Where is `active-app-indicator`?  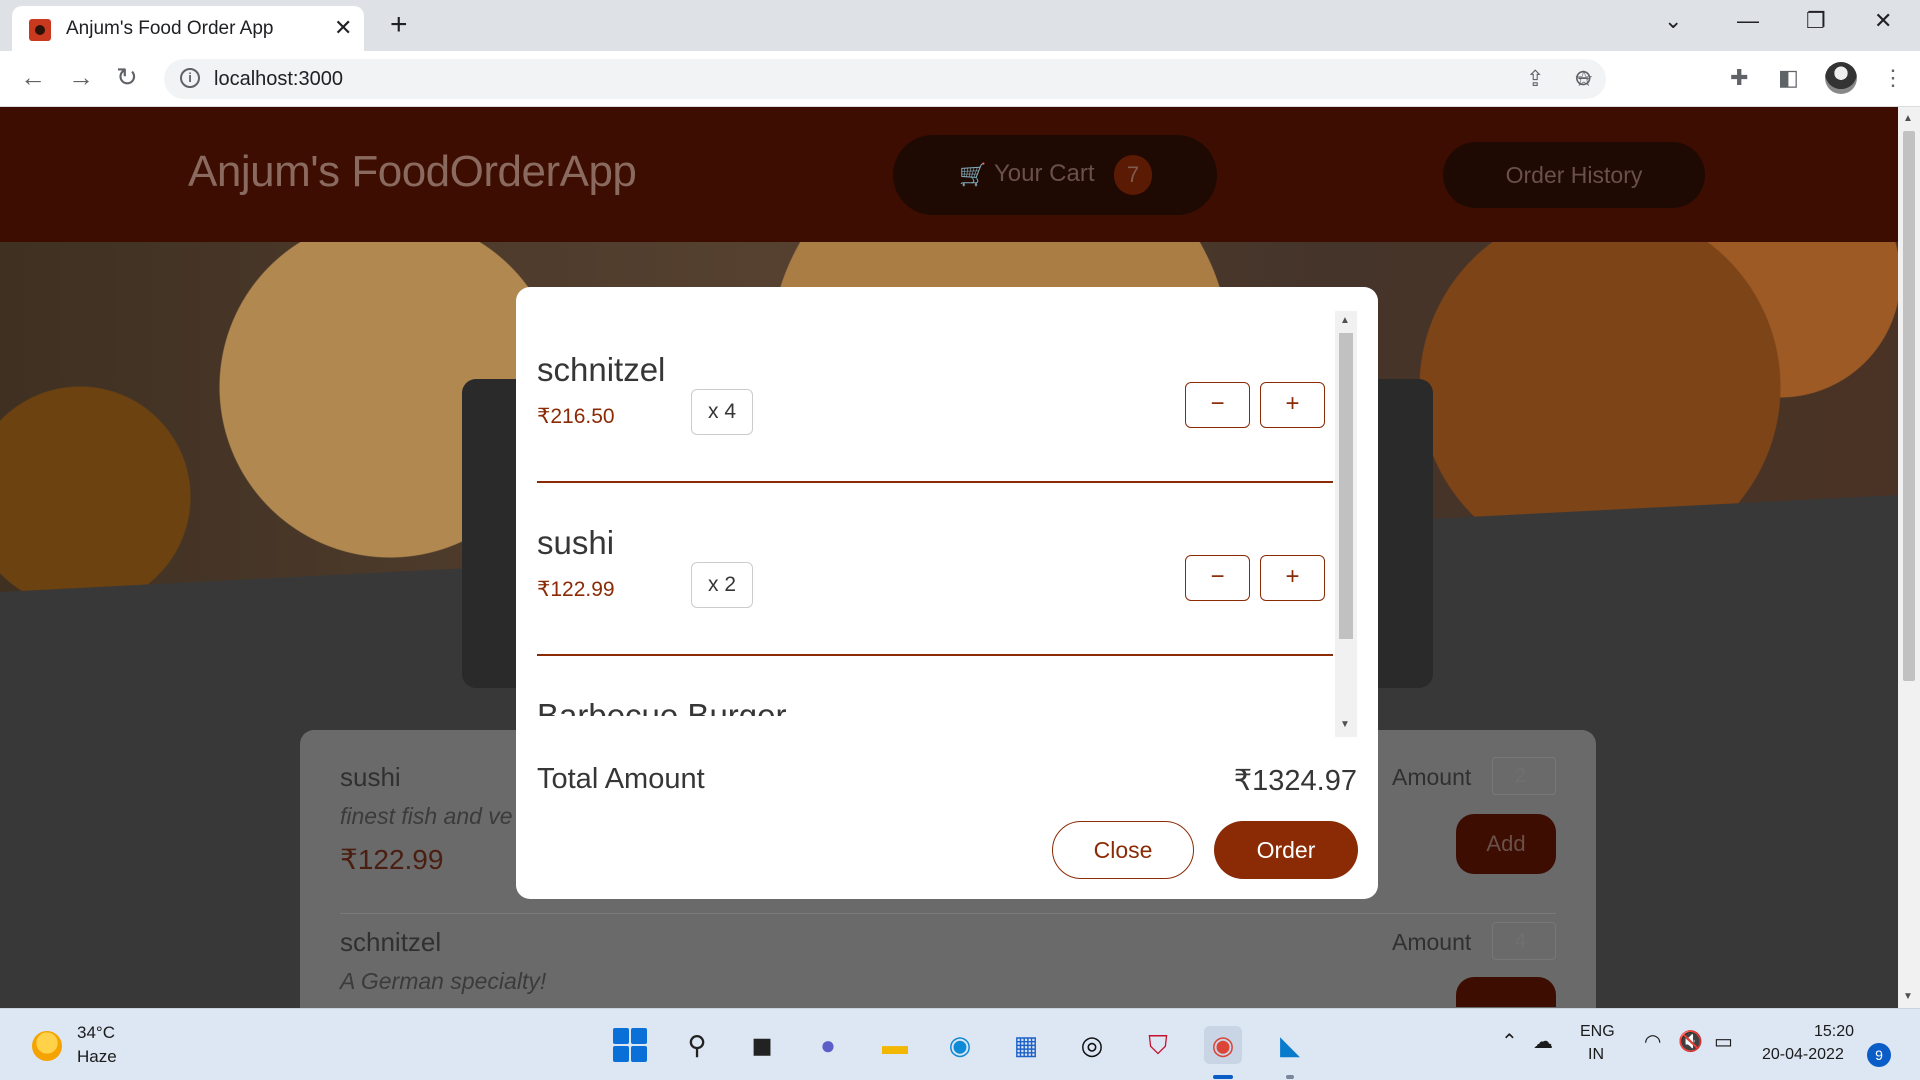
active-app-indicator is located at coordinates (1223, 1077).